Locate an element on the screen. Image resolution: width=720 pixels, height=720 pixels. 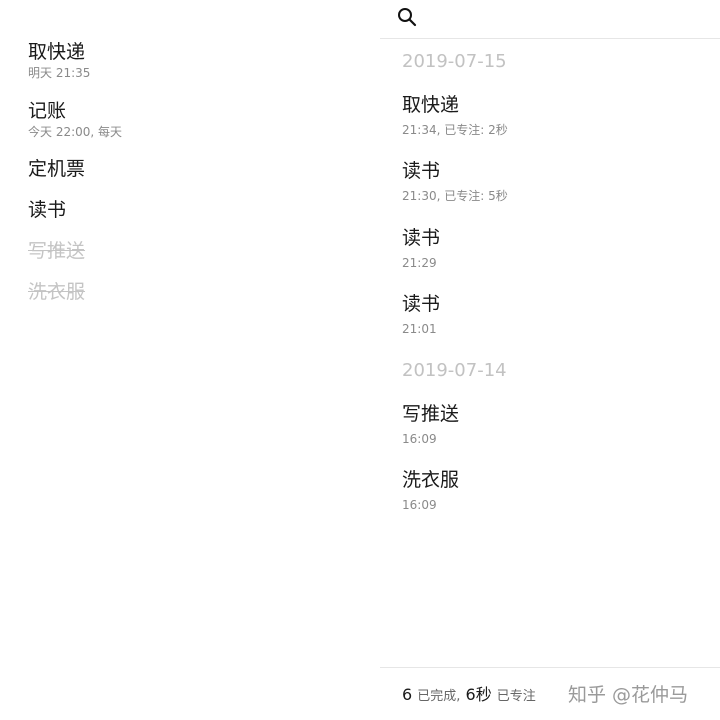
todo-reminder: 明天 21:35 is located at coordinates (59, 73).